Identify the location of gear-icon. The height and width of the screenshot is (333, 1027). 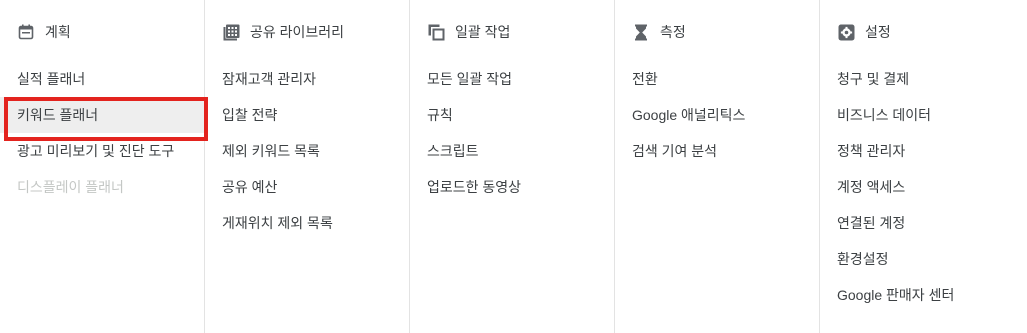
(846, 32).